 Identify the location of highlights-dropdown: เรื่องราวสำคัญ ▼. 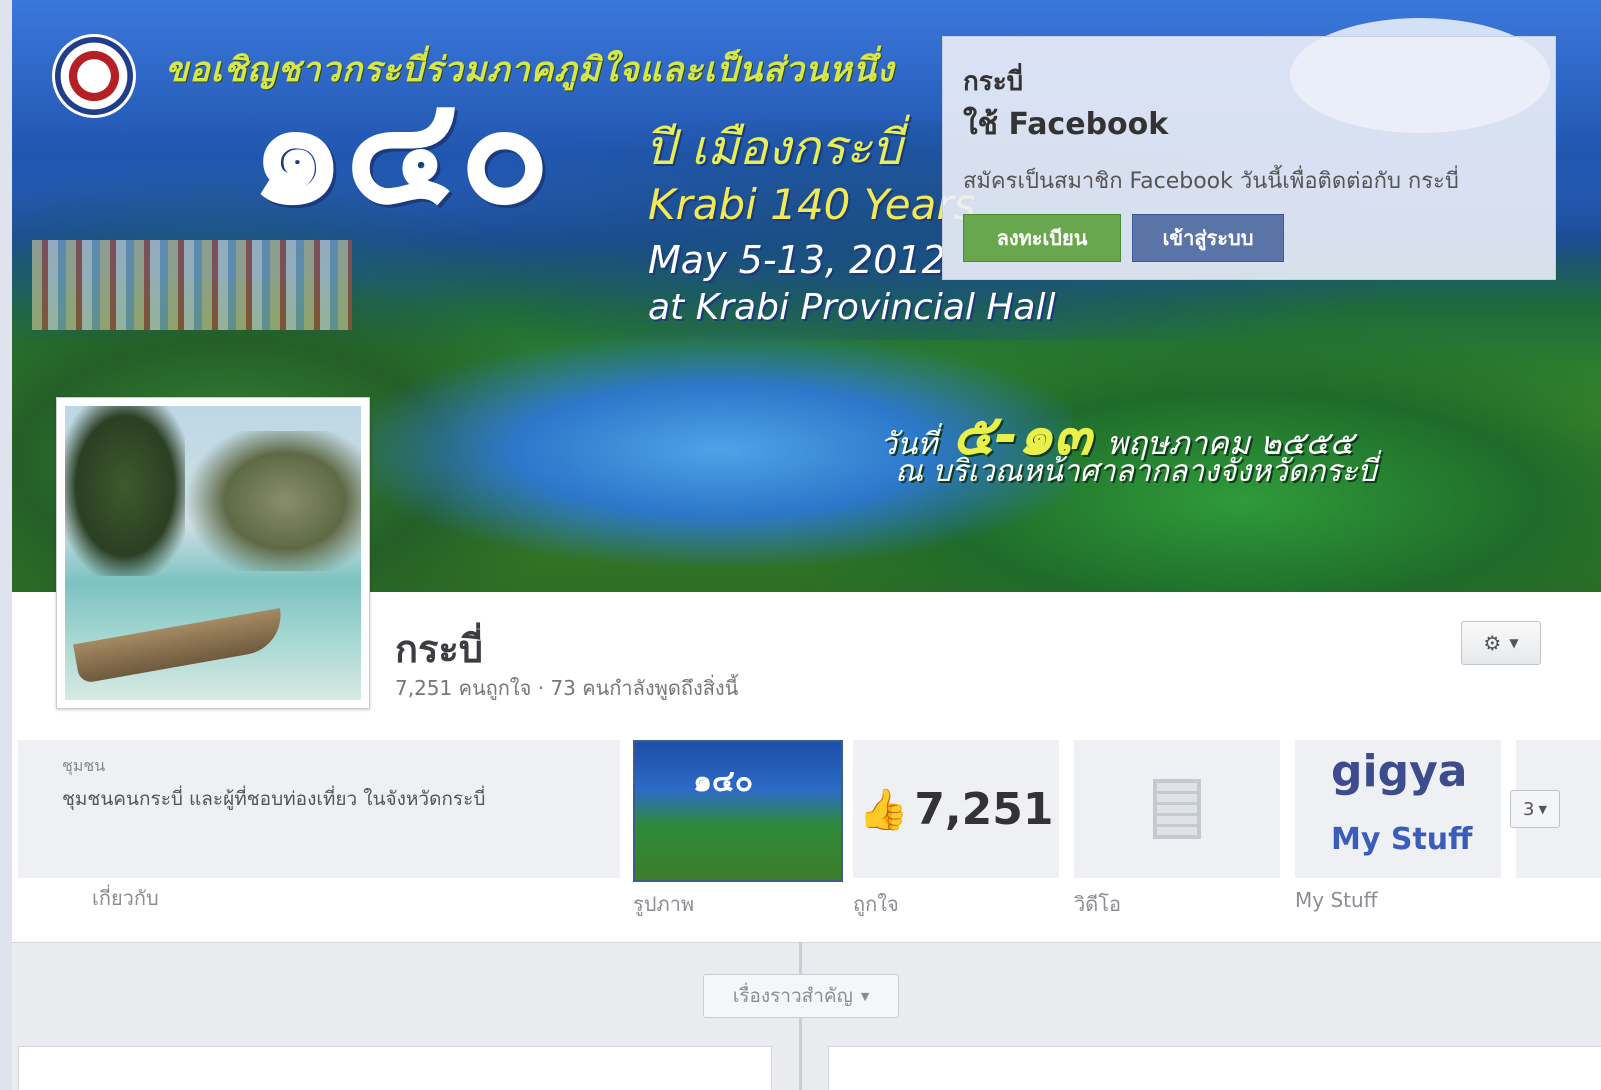
(801, 996).